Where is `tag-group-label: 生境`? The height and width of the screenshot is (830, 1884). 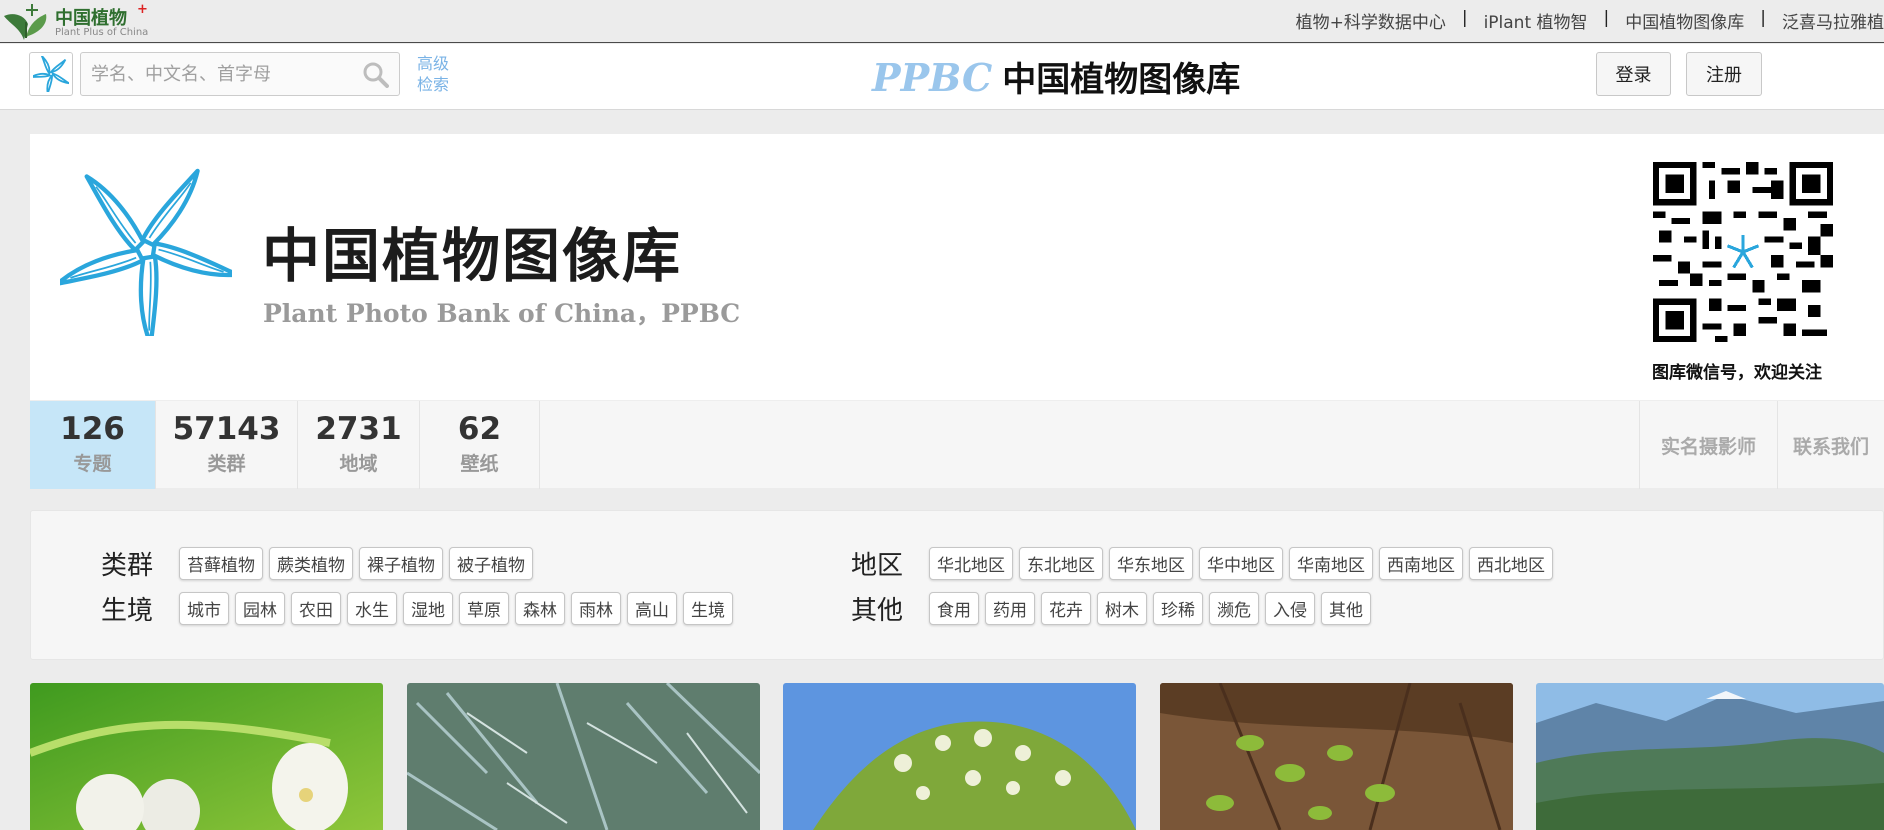 tag-group-label: 生境 is located at coordinates (127, 611).